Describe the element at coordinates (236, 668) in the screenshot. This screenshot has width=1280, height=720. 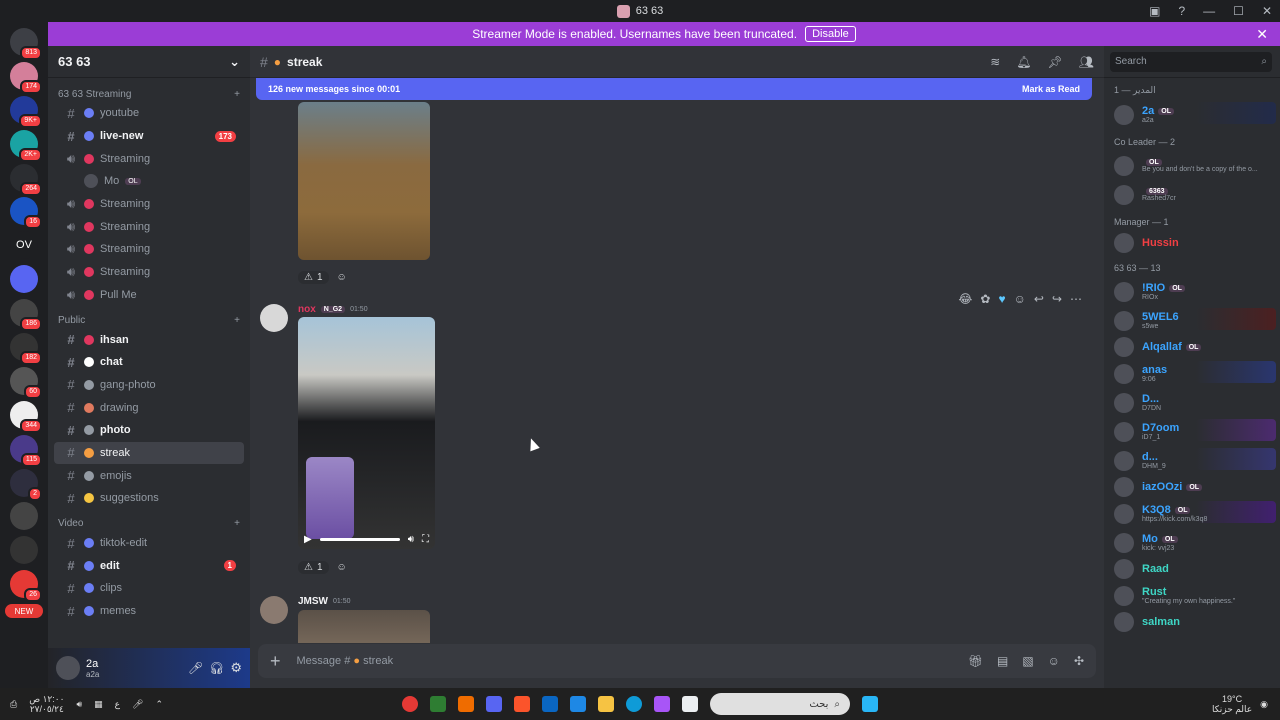
I see `settings-gear-icon: ⚙` at that location.